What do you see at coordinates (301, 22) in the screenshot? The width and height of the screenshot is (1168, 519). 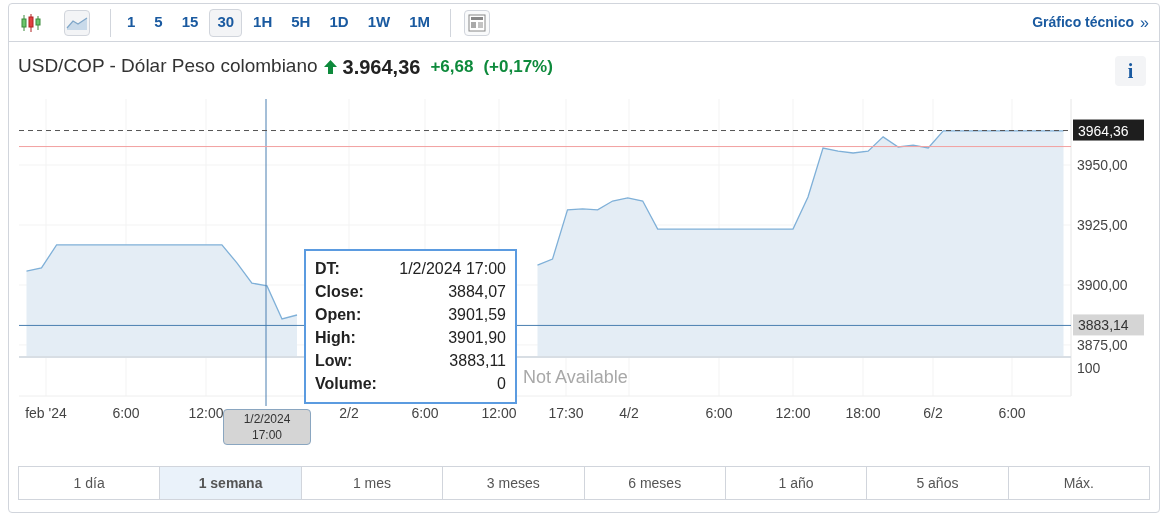 I see `interval-tab: 5H` at bounding box center [301, 22].